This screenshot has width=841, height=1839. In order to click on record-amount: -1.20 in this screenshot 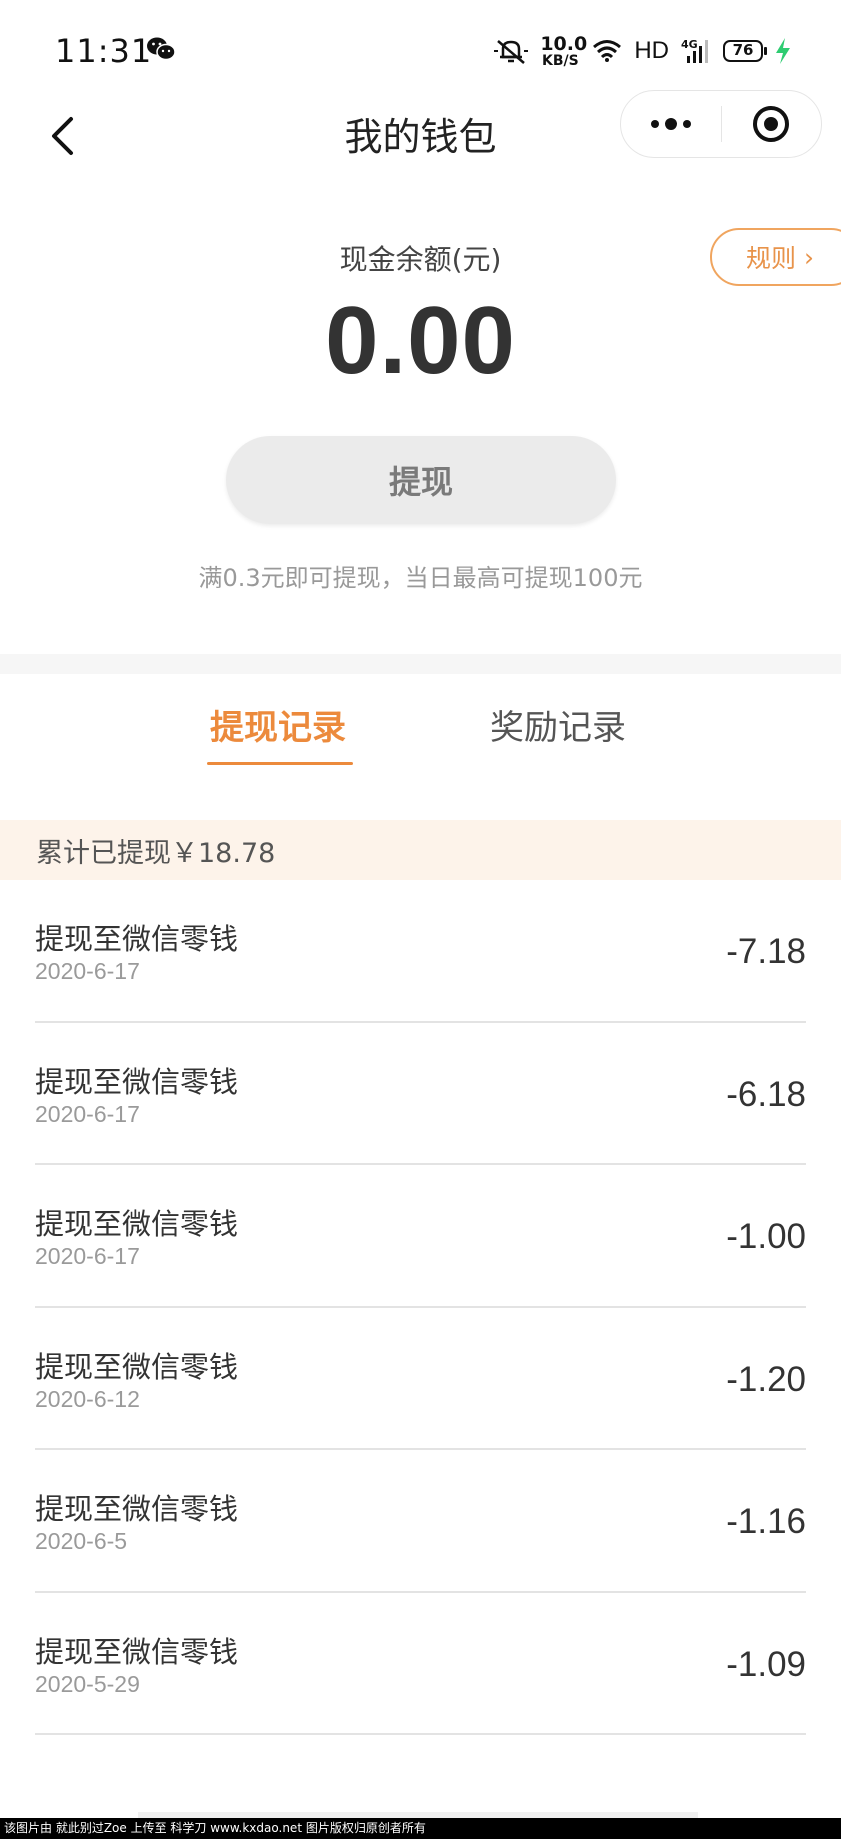, I will do `click(766, 1379)`.